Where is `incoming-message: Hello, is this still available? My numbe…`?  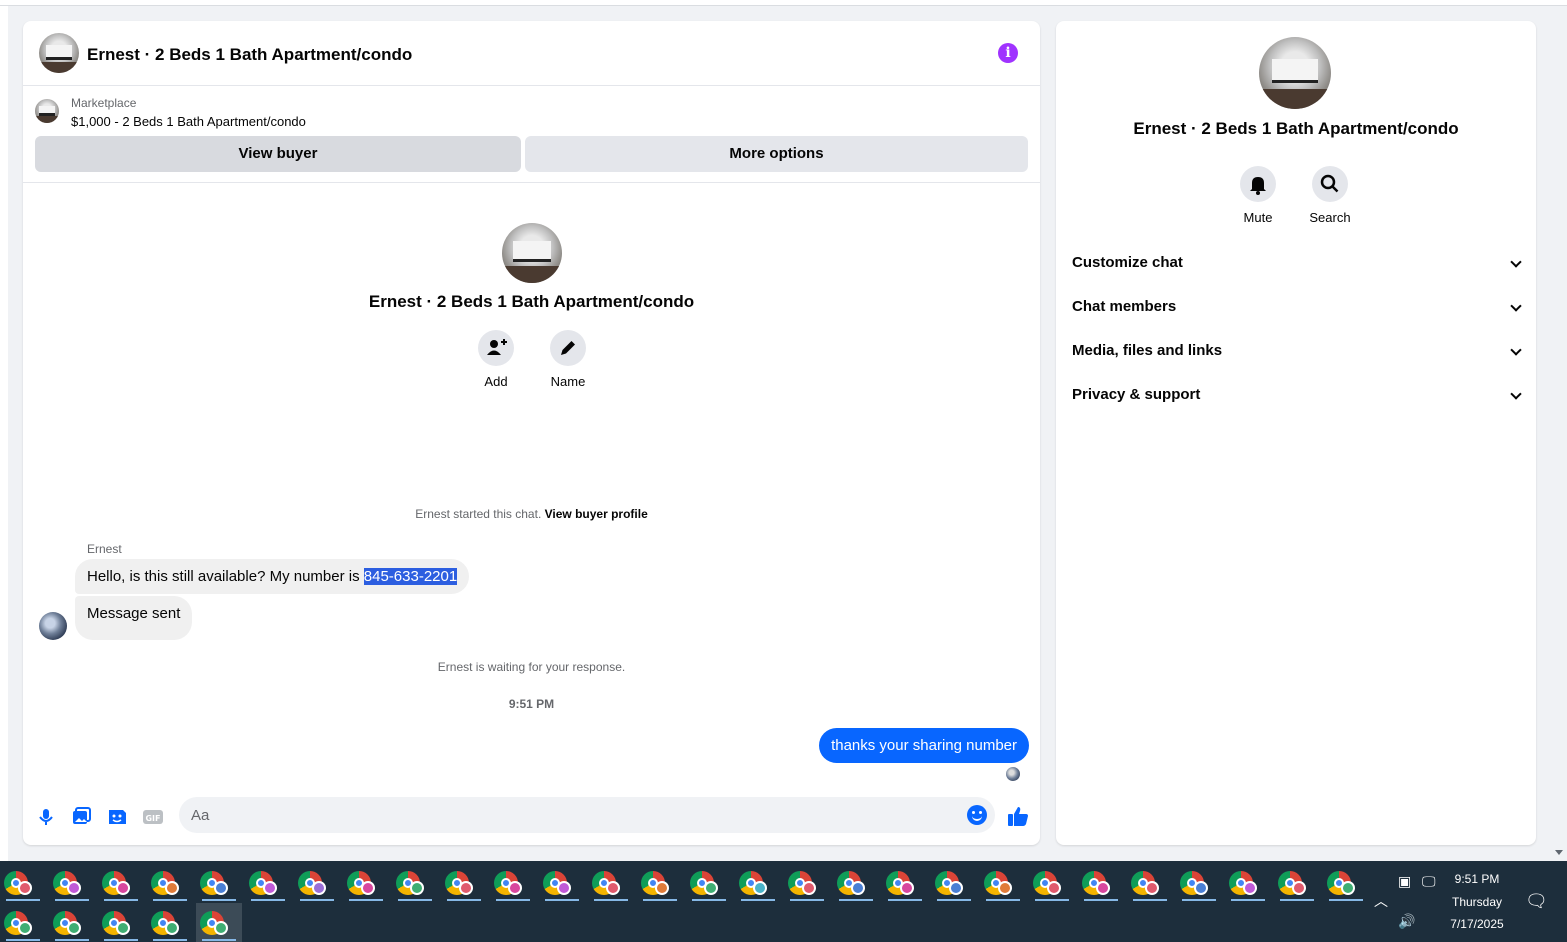 incoming-message: Hello, is this still available? My numbe… is located at coordinates (272, 576).